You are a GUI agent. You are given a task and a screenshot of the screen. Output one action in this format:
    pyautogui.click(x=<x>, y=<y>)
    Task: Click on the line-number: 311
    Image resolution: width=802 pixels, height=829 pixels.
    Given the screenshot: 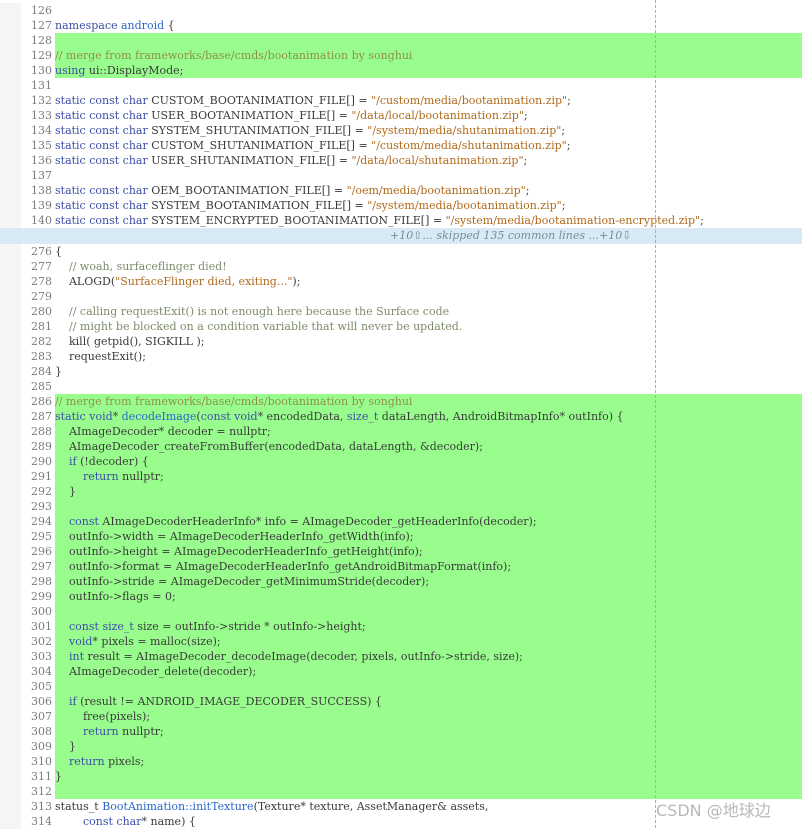 What is the action you would take?
    pyautogui.click(x=41, y=776)
    